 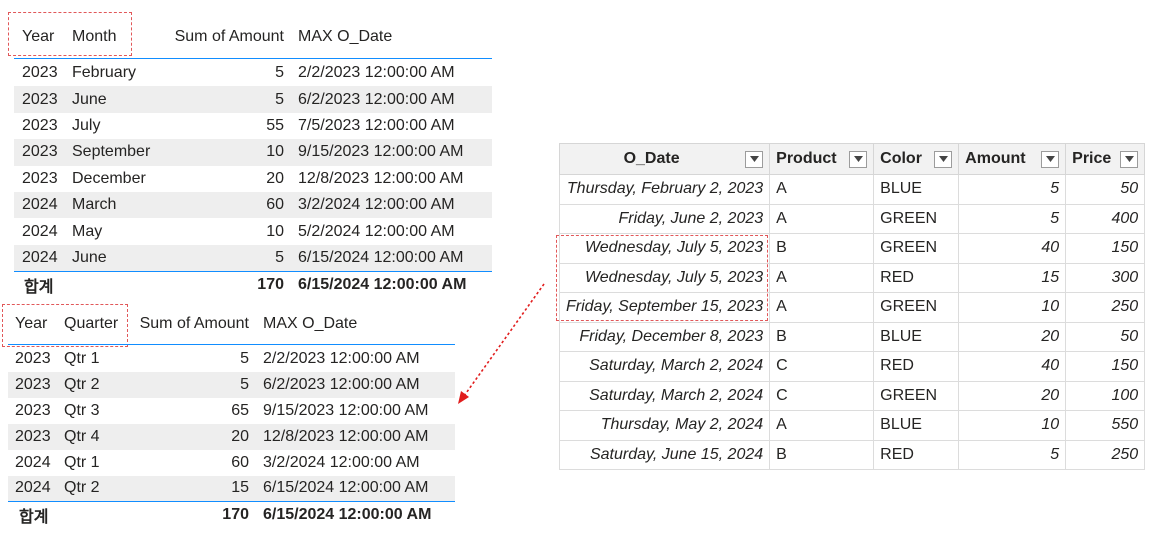 I want to click on cell-product: C, so click(x=822, y=395).